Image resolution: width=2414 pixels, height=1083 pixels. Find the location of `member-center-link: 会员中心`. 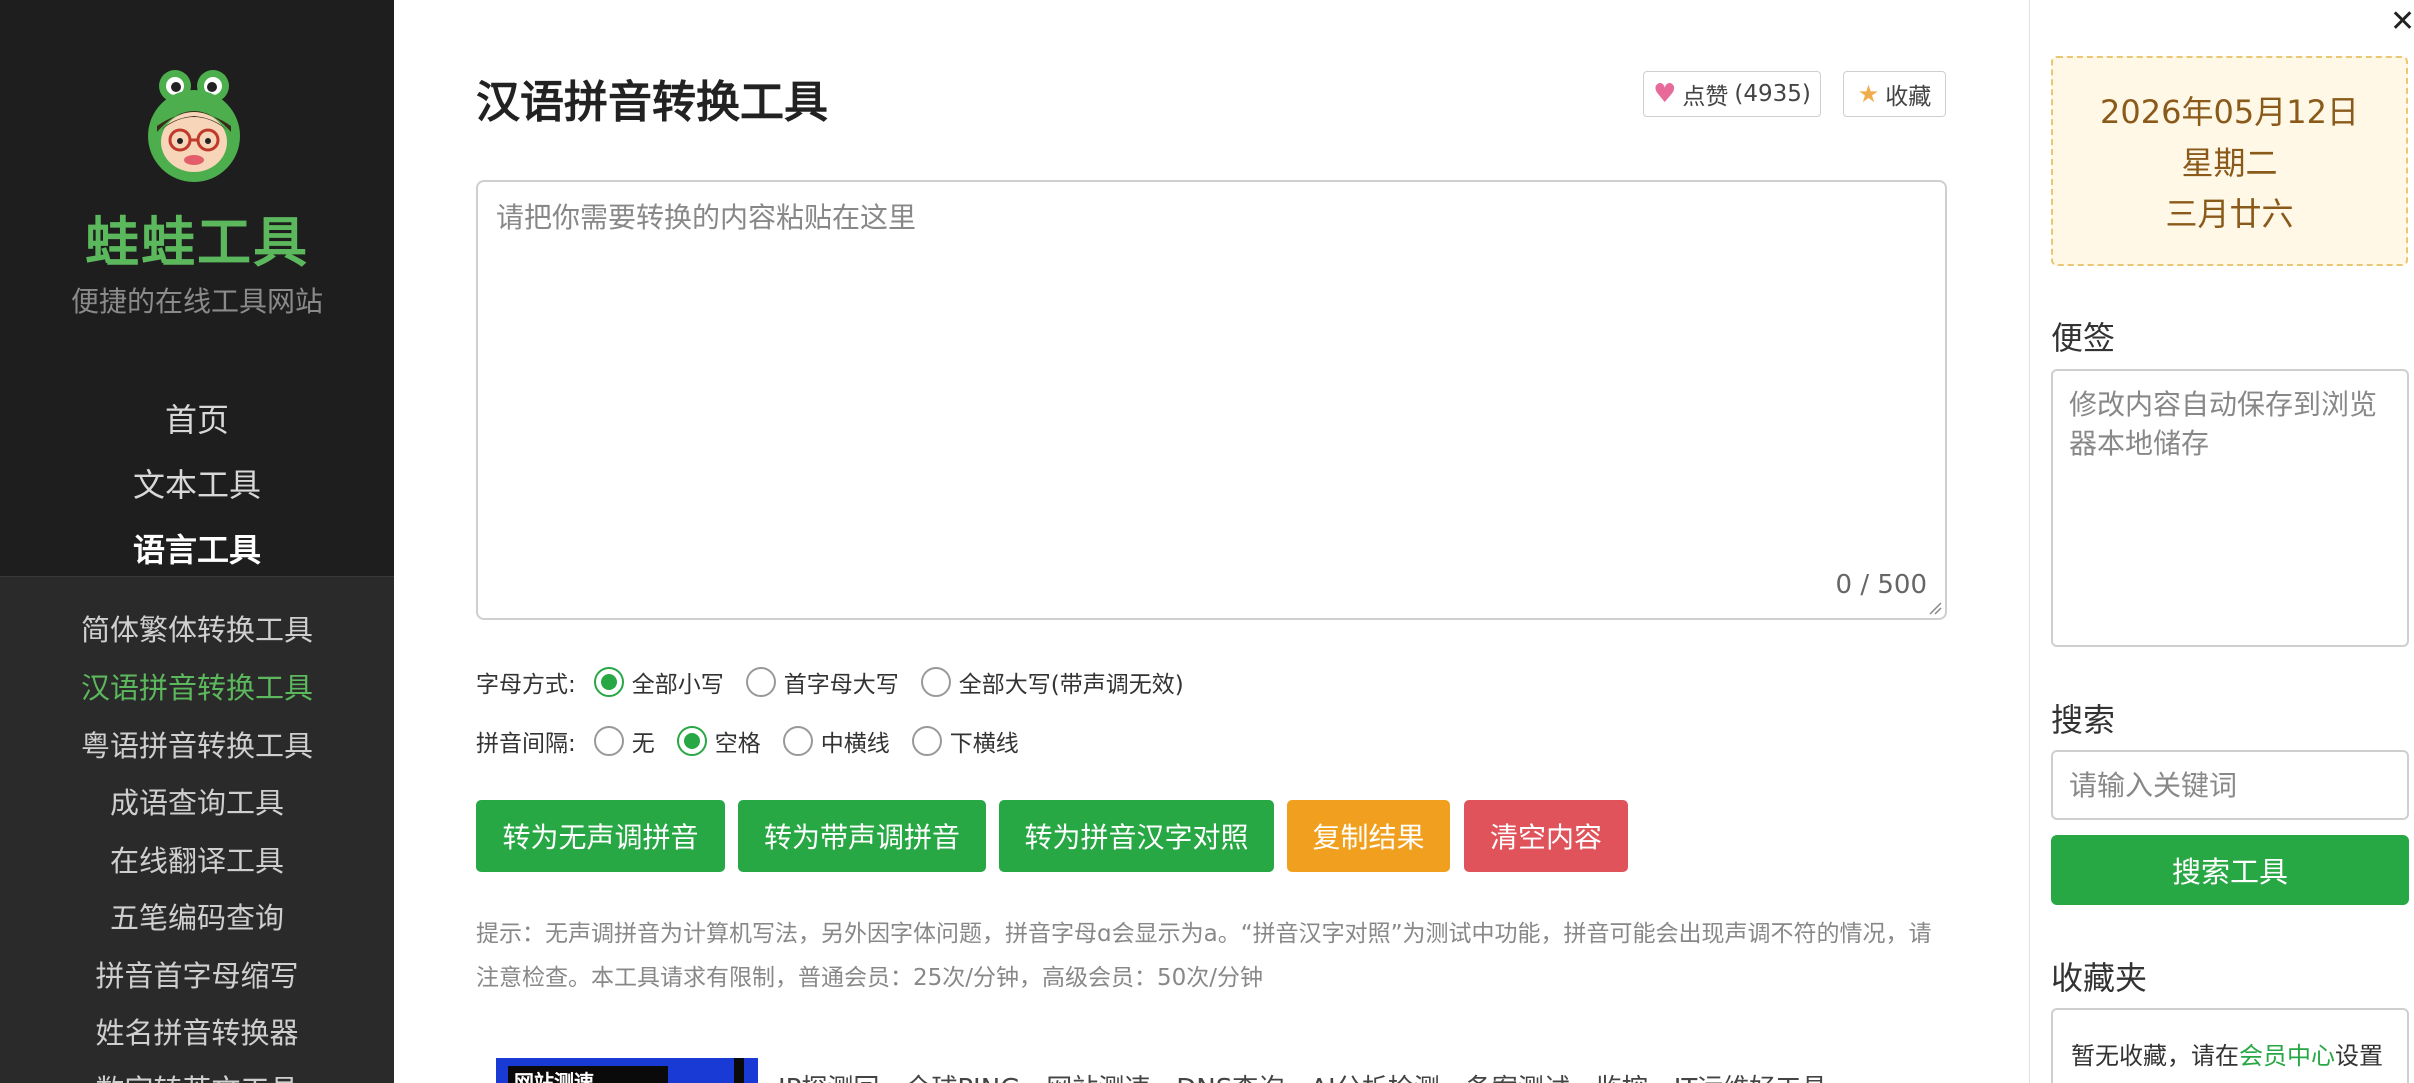

member-center-link: 会员中心 is located at coordinates (2287, 1056).